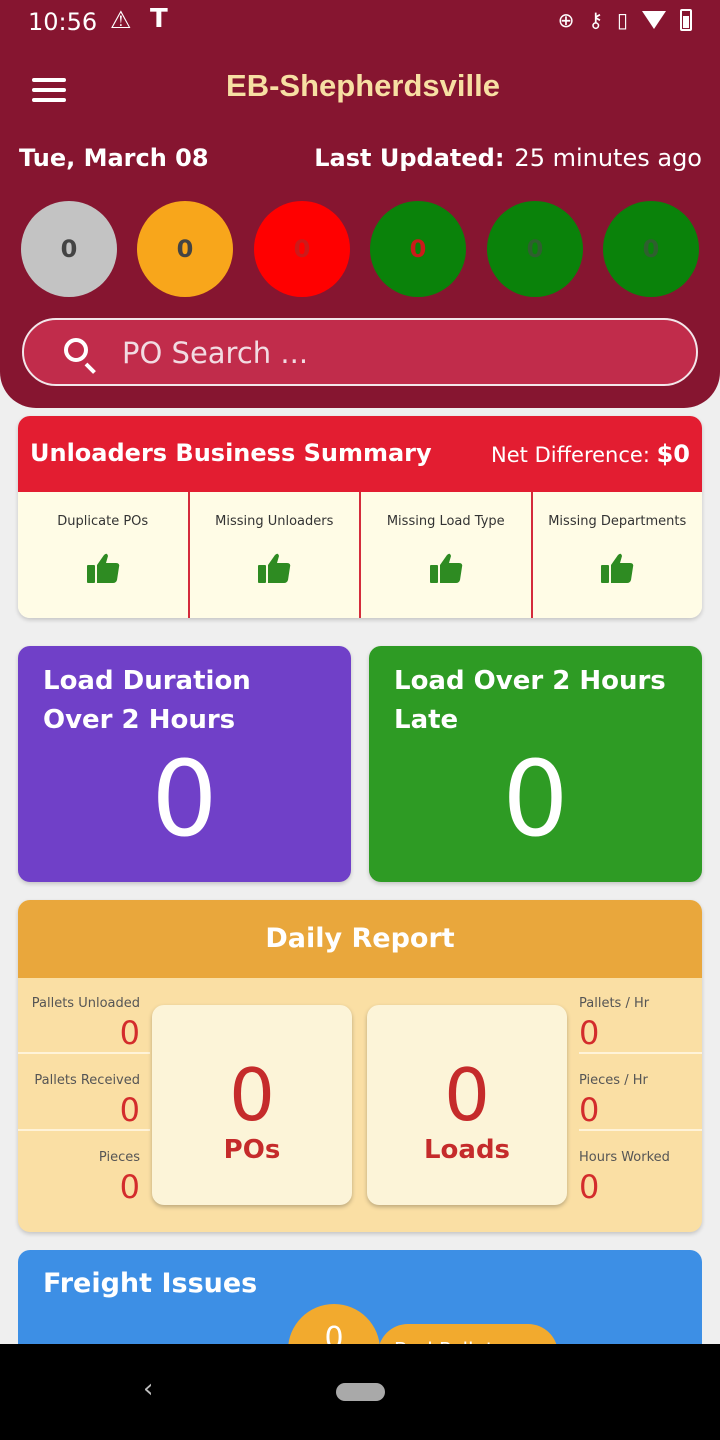 This screenshot has width=720, height=1440. What do you see at coordinates (467, 1095) in the screenshot?
I see `loads-count: 0` at bounding box center [467, 1095].